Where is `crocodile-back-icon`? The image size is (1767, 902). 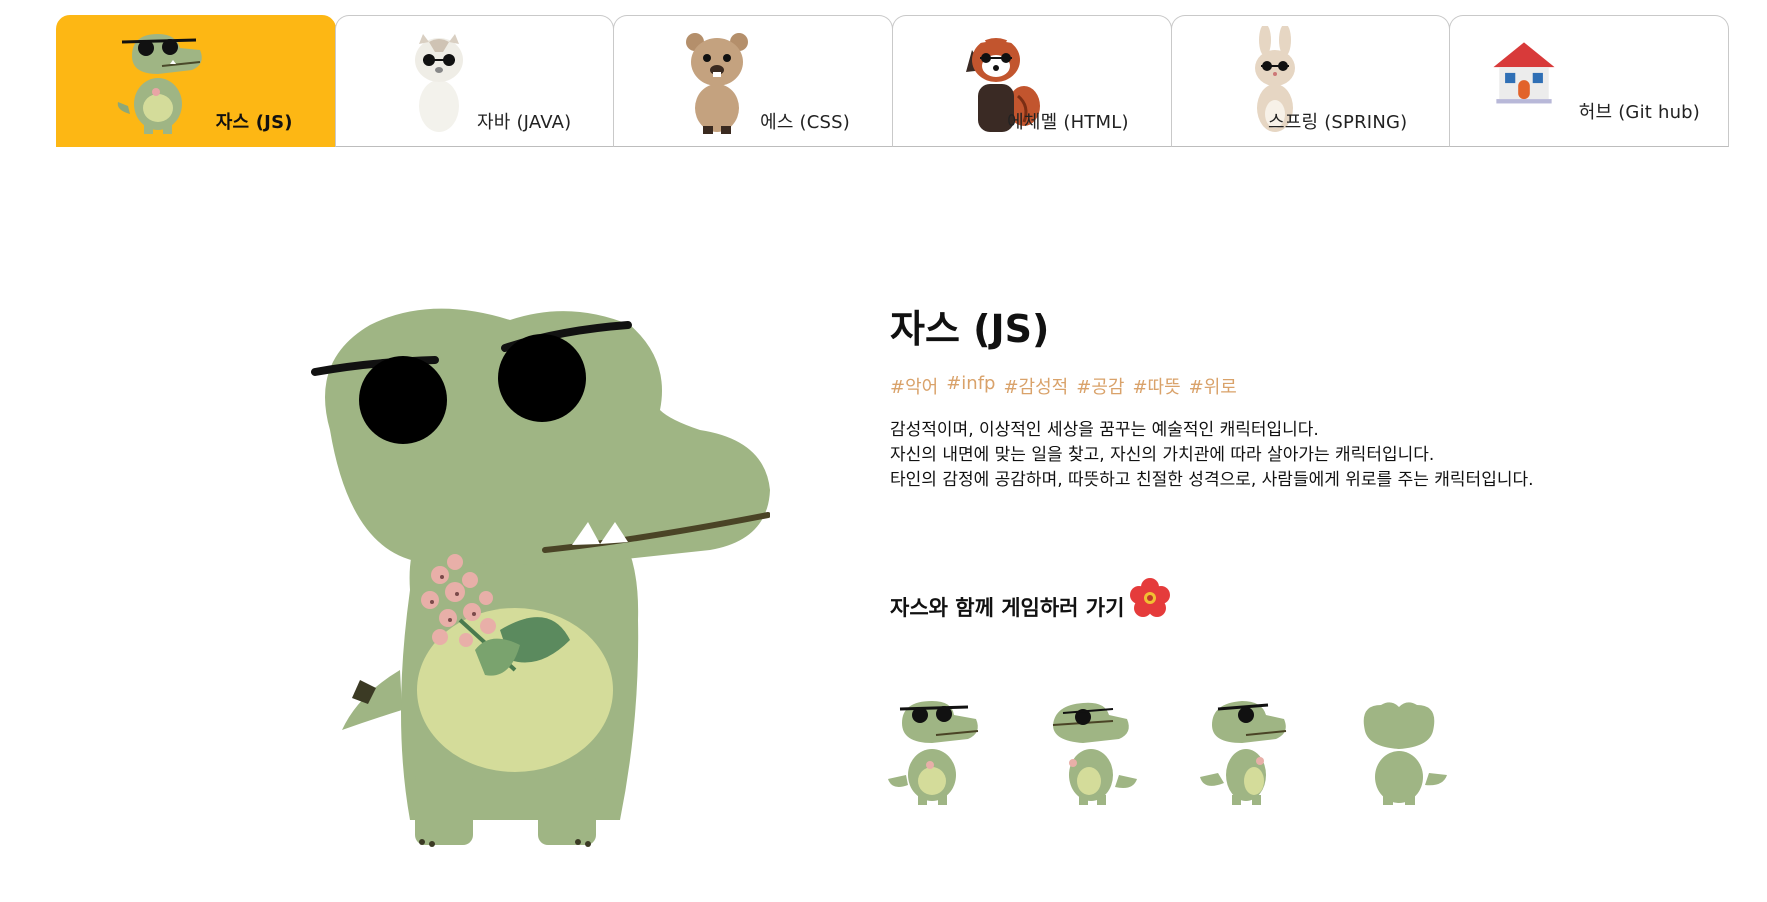 crocodile-back-icon is located at coordinates (1400, 751).